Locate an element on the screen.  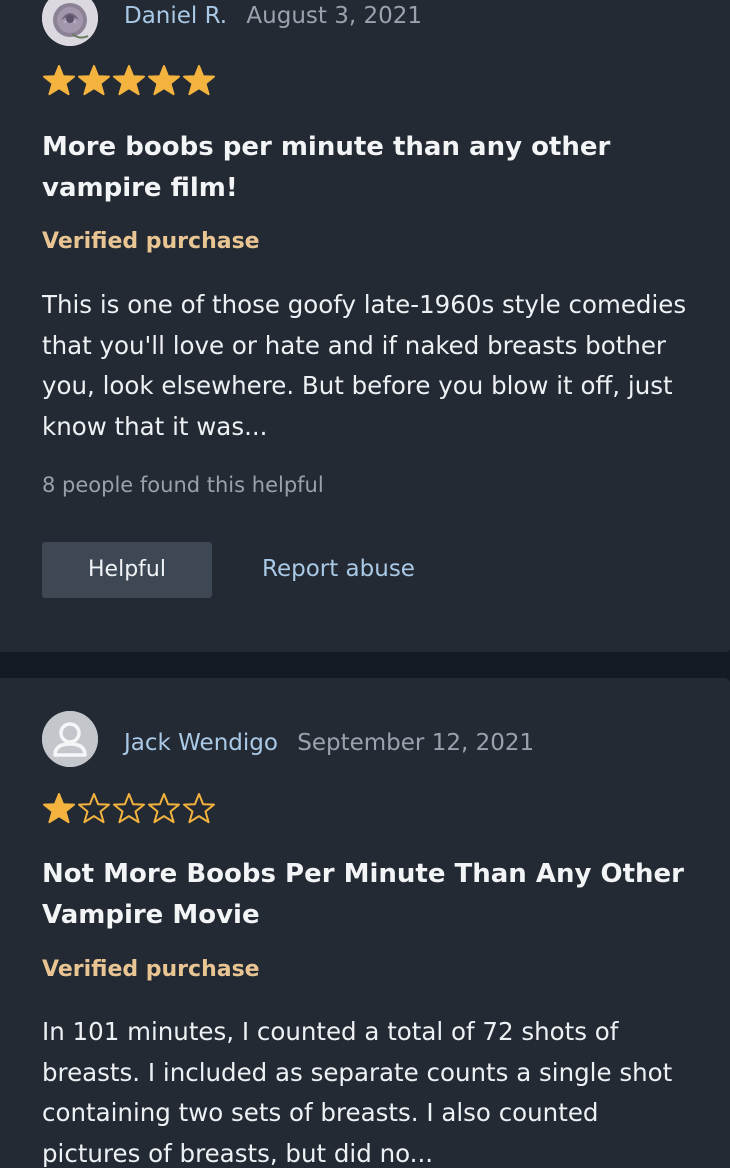
helpful-count: 8 people found this helpful is located at coordinates (183, 485).